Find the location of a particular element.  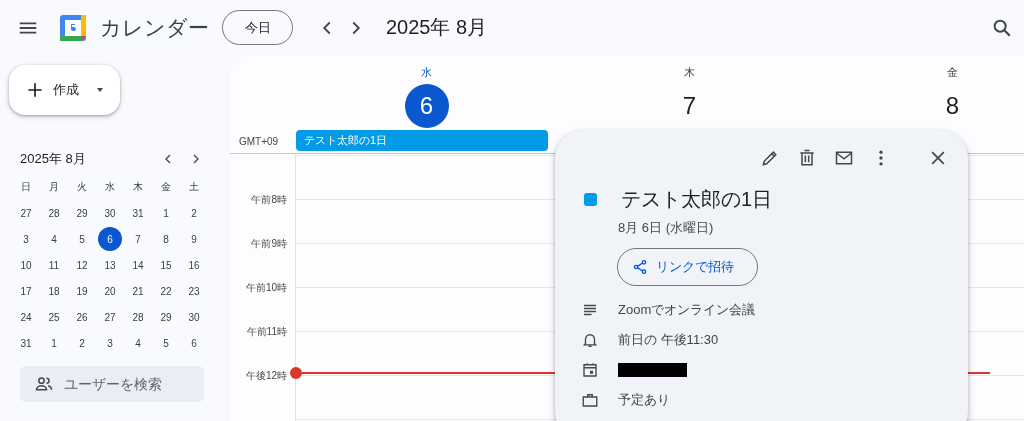

calendar-icon is located at coordinates (590, 370).